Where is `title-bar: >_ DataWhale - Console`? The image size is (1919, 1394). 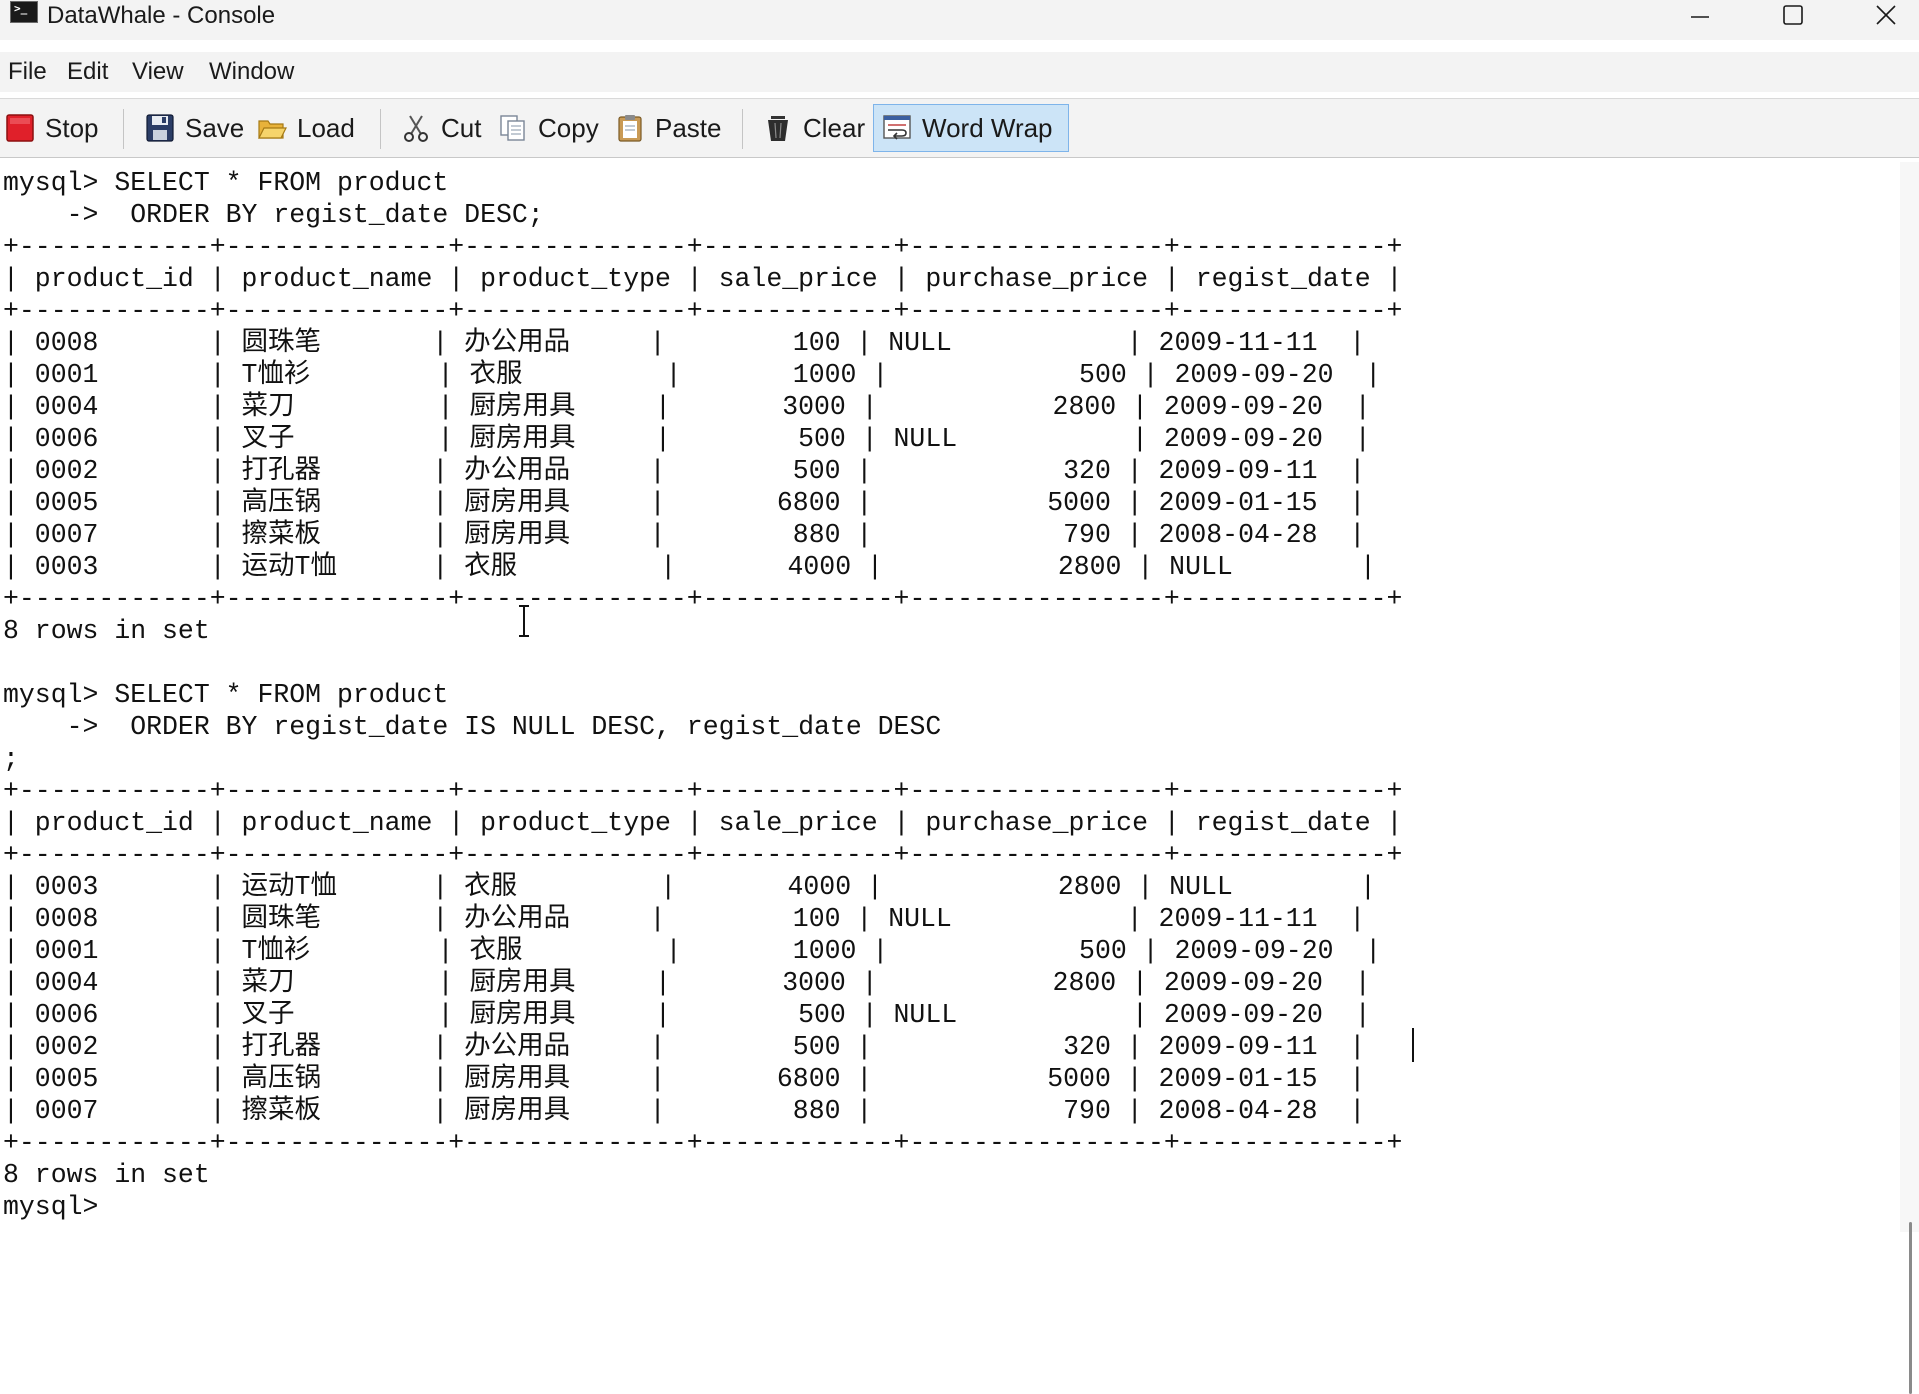
title-bar: >_ DataWhale - Console is located at coordinates (959, 20).